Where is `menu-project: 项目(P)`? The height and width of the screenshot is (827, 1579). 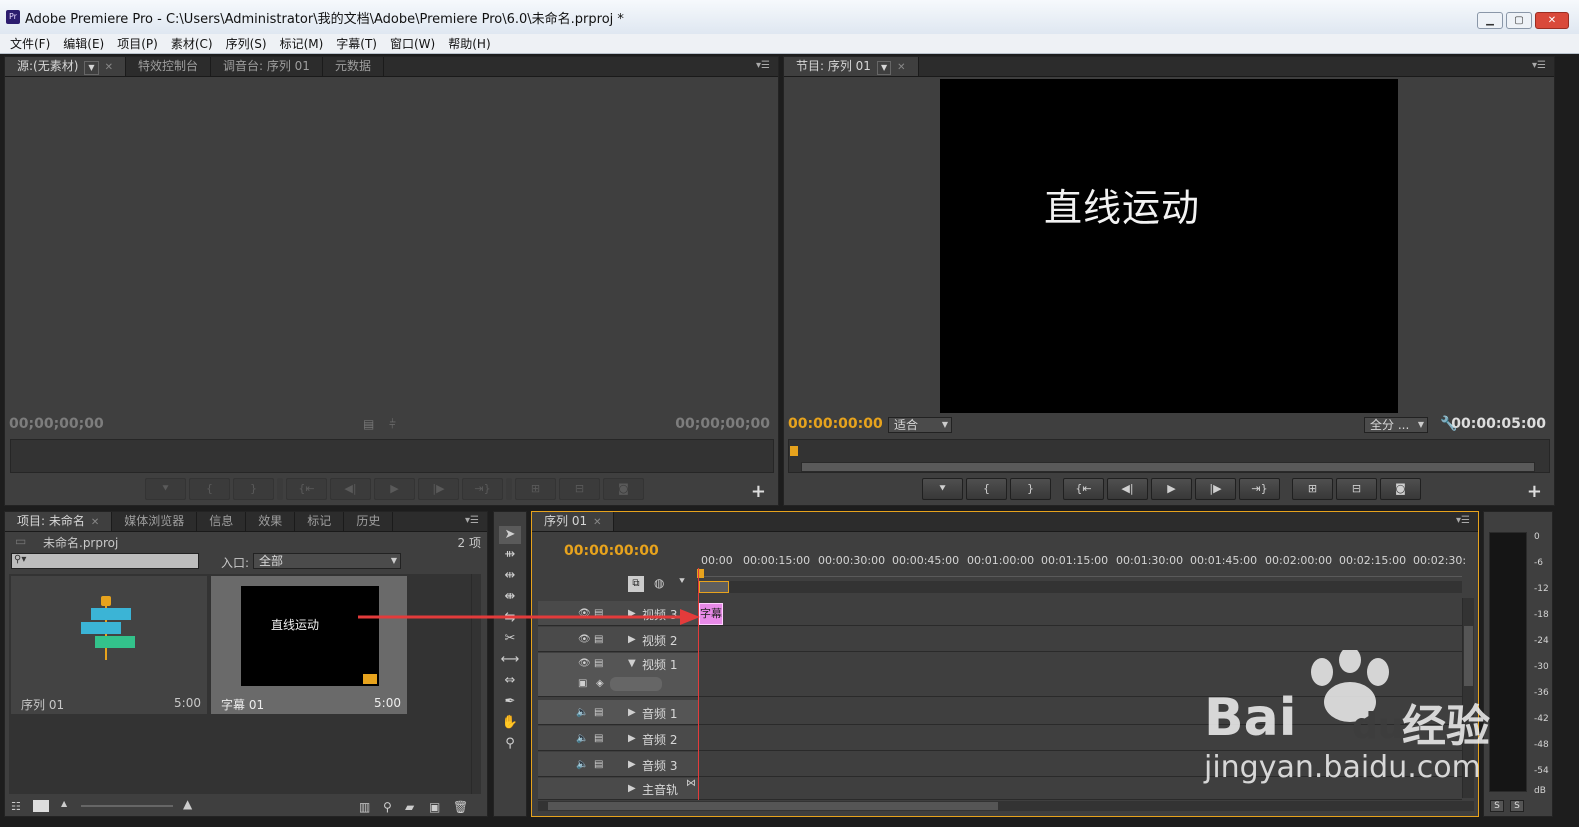 menu-project: 项目(P) is located at coordinates (137, 43).